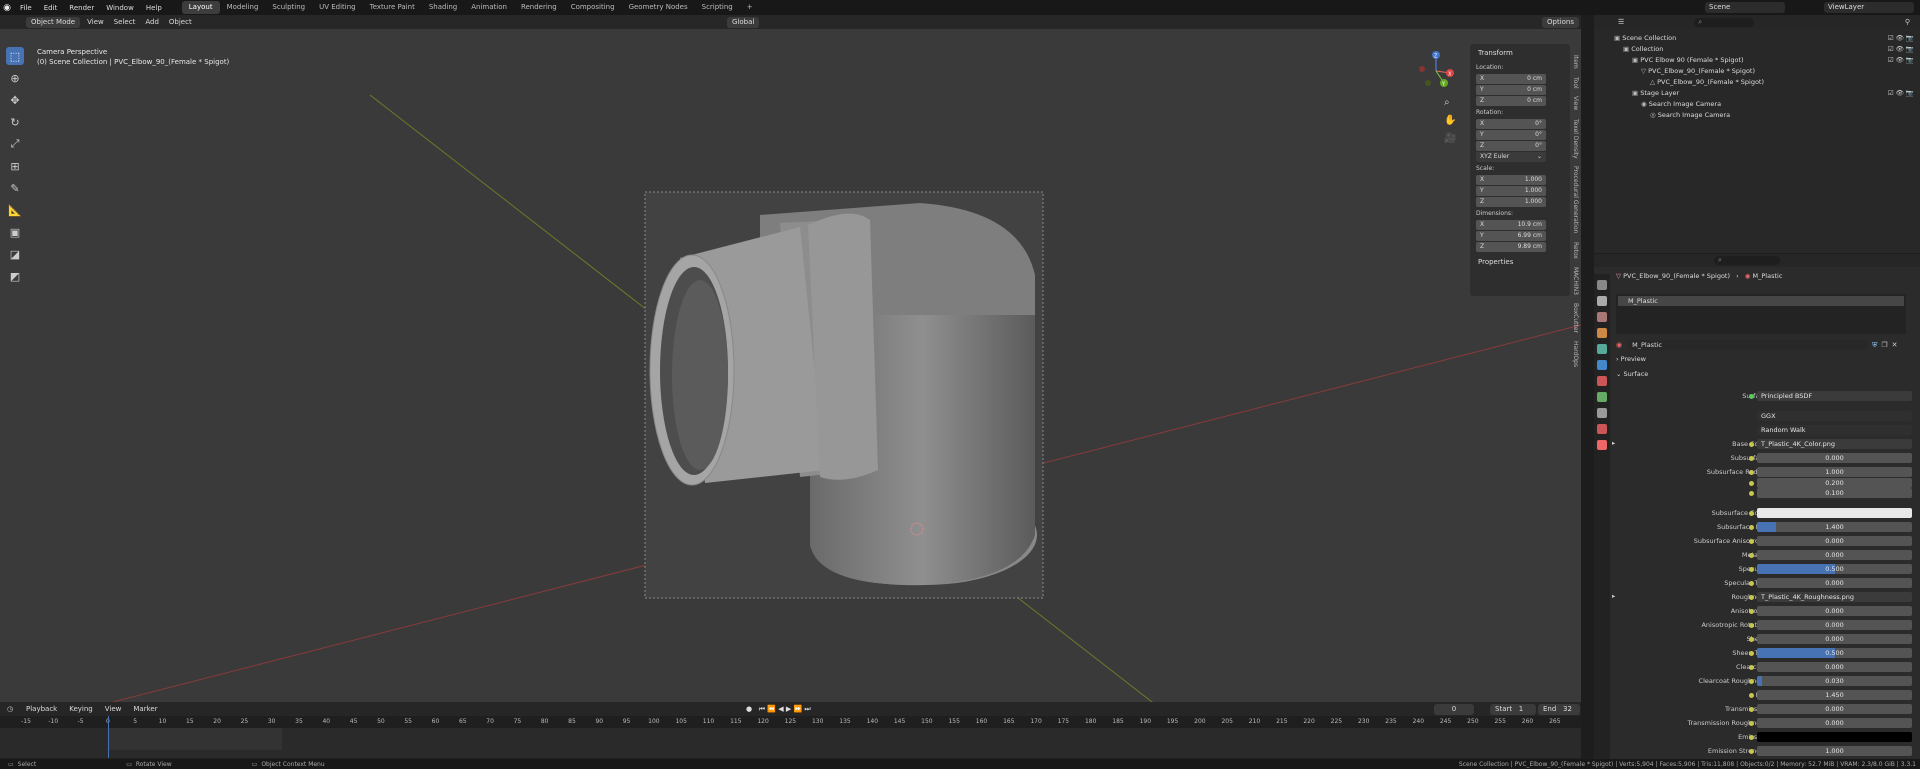  Describe the element at coordinates (15, 78) in the screenshot. I see `cursor-tool-icon: ⊕` at that location.